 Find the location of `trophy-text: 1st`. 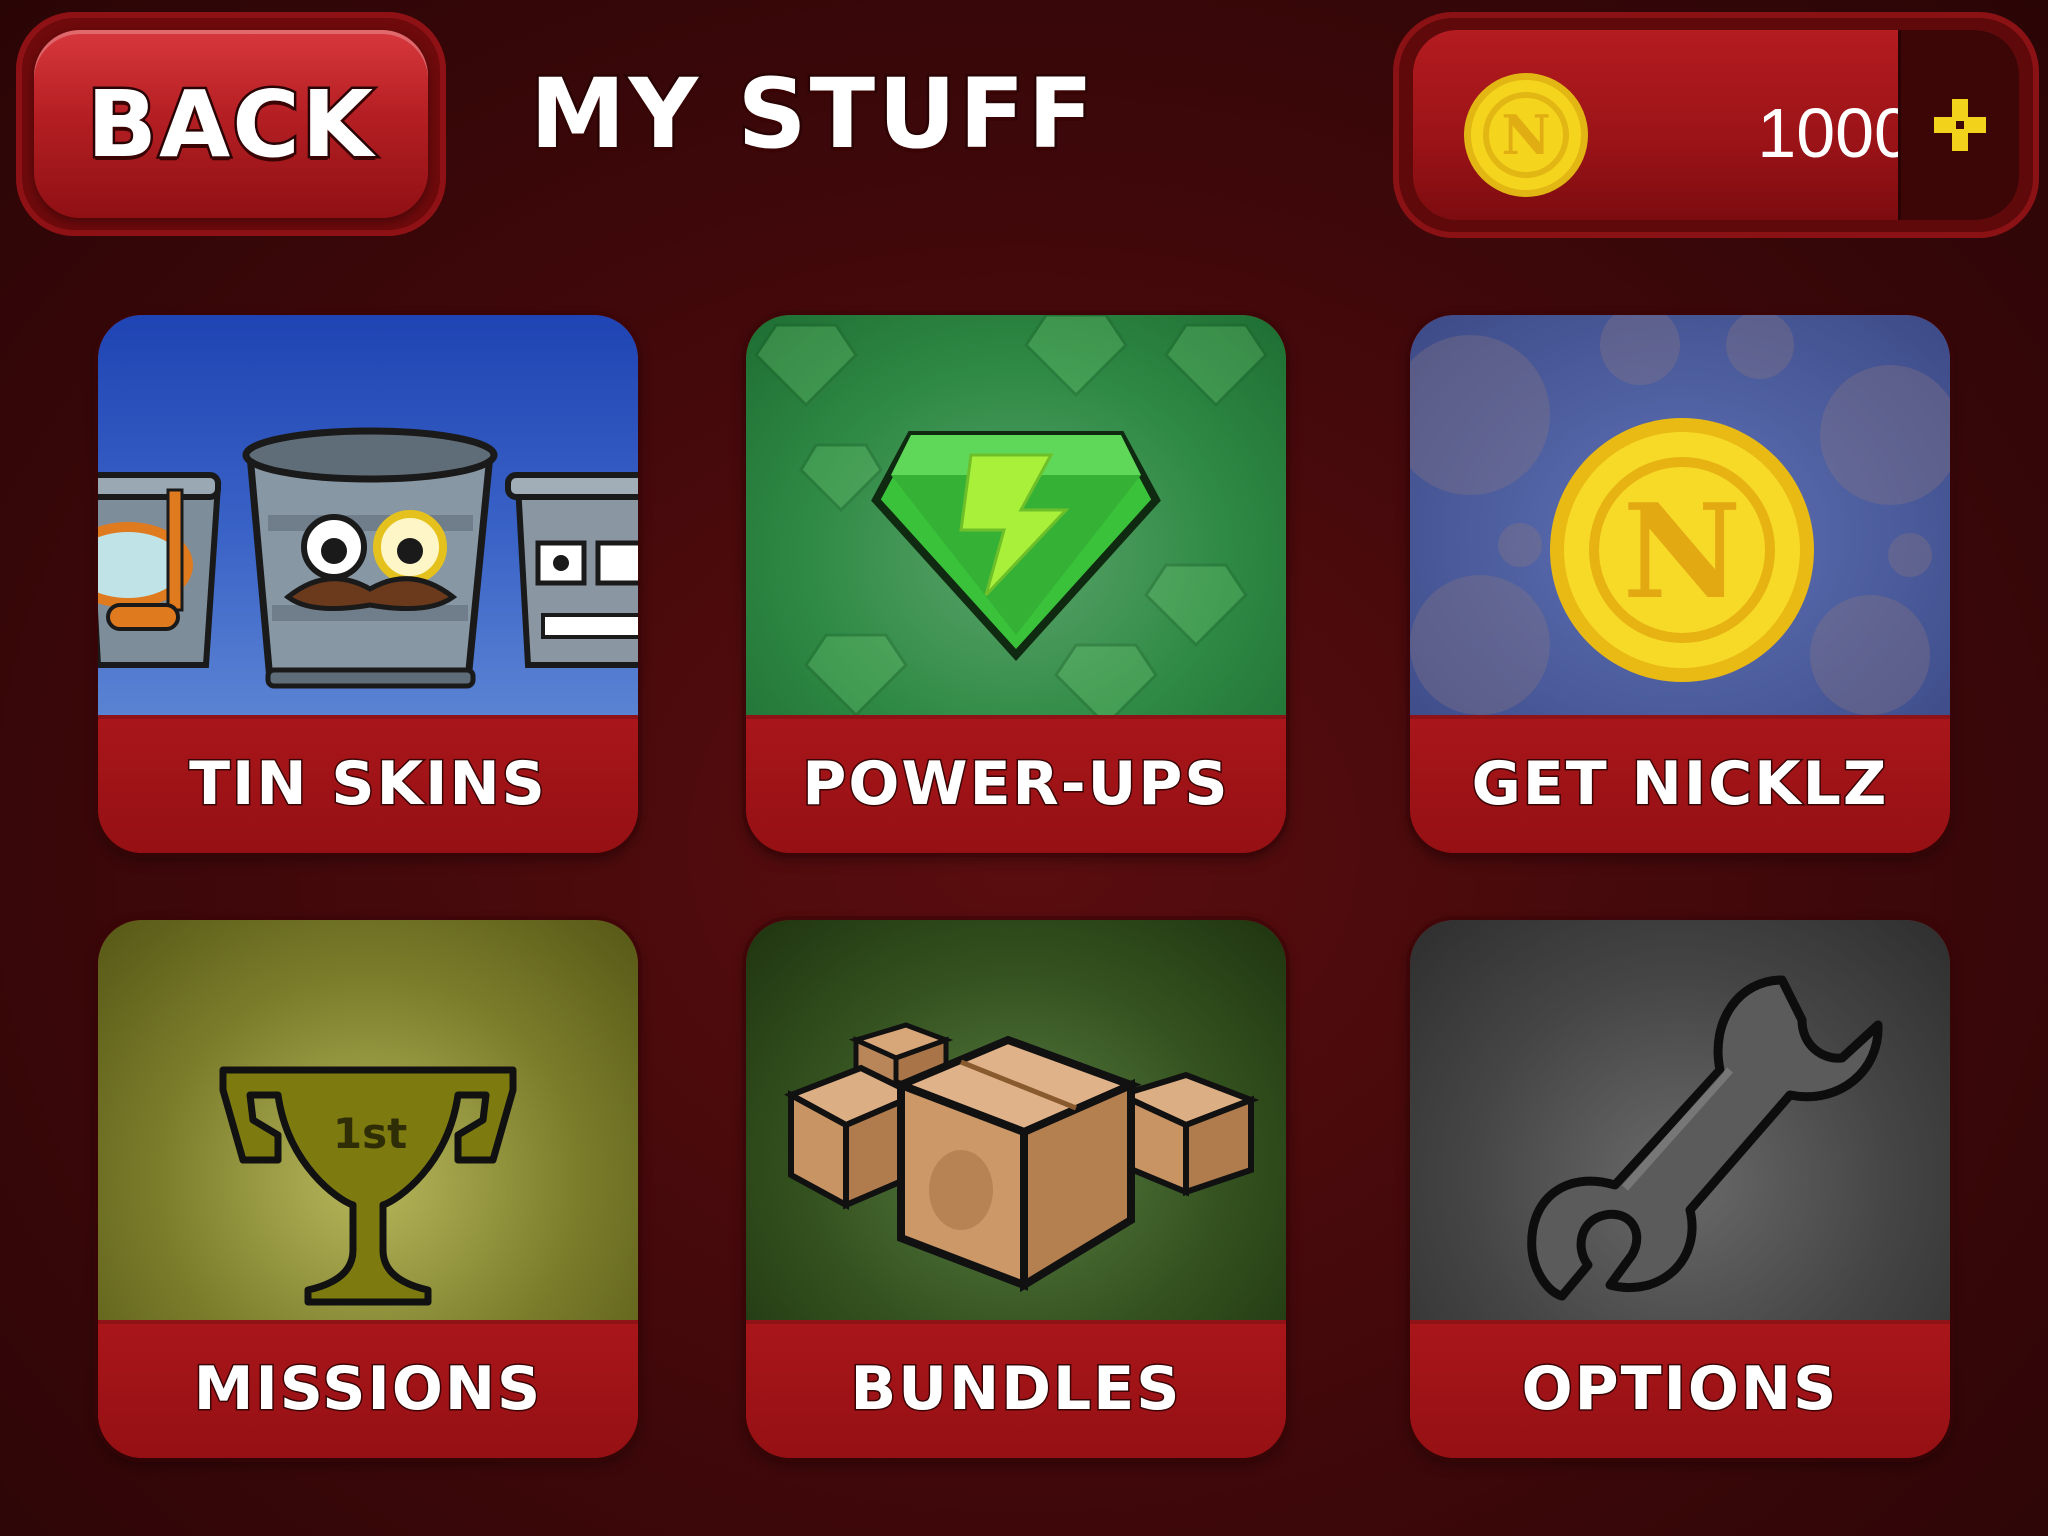

trophy-text: 1st is located at coordinates (370, 1133).